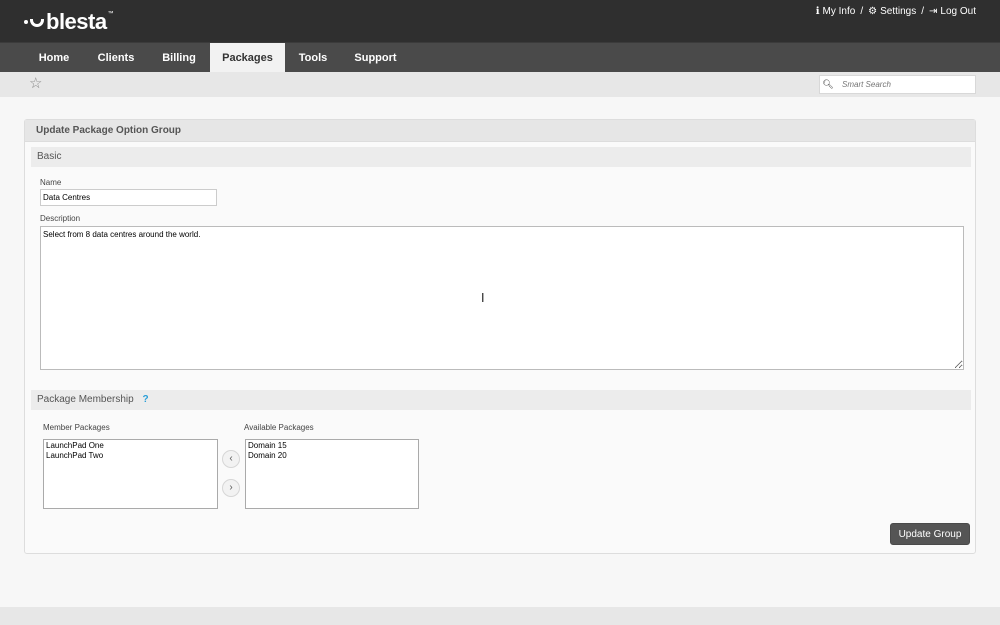  I want to click on log-out-label: Log Out, so click(958, 11).